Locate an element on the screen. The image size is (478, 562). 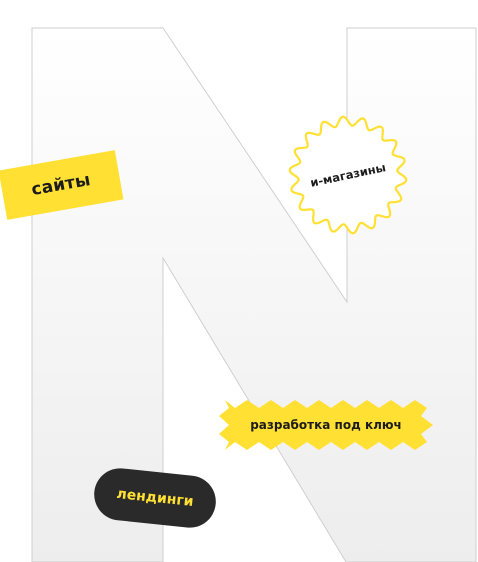
tag-turnkey: разработка под ключ is located at coordinates (326, 425).